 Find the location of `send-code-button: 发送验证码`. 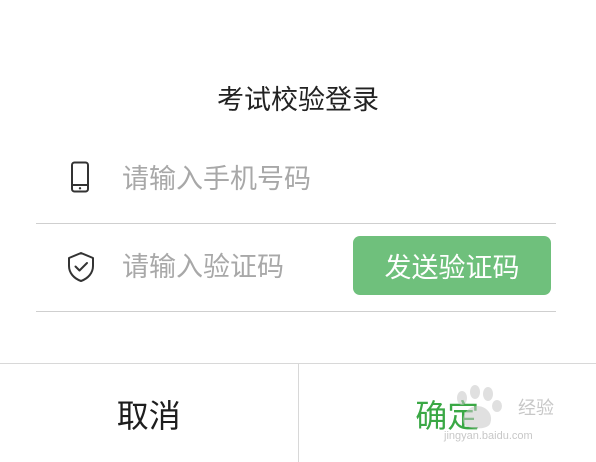

send-code-button: 发送验证码 is located at coordinates (452, 265).